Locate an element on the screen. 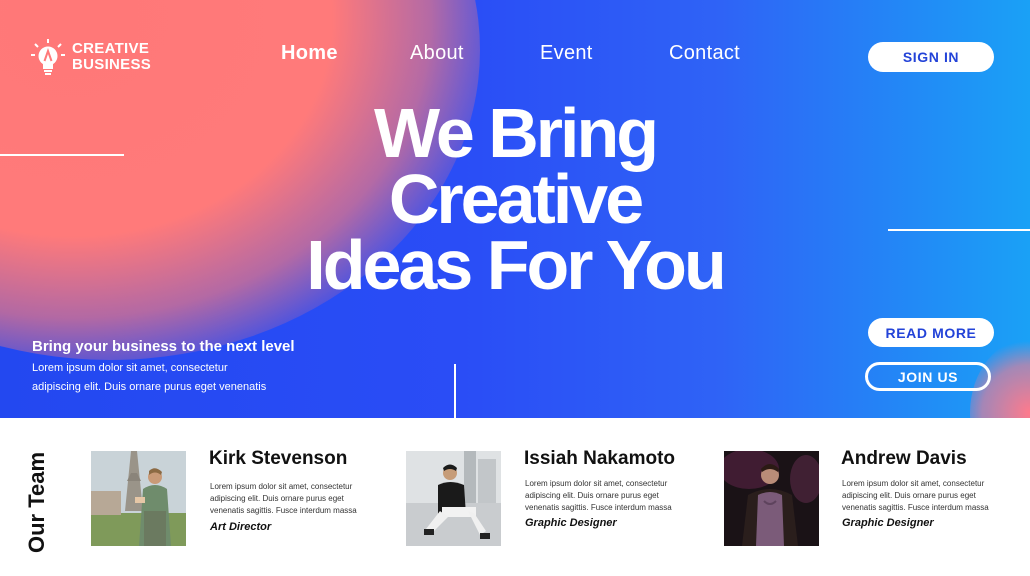 Image resolution: width=1030 pixels, height=576 pixels. headline-line-1: We Bring is located at coordinates (516, 133).